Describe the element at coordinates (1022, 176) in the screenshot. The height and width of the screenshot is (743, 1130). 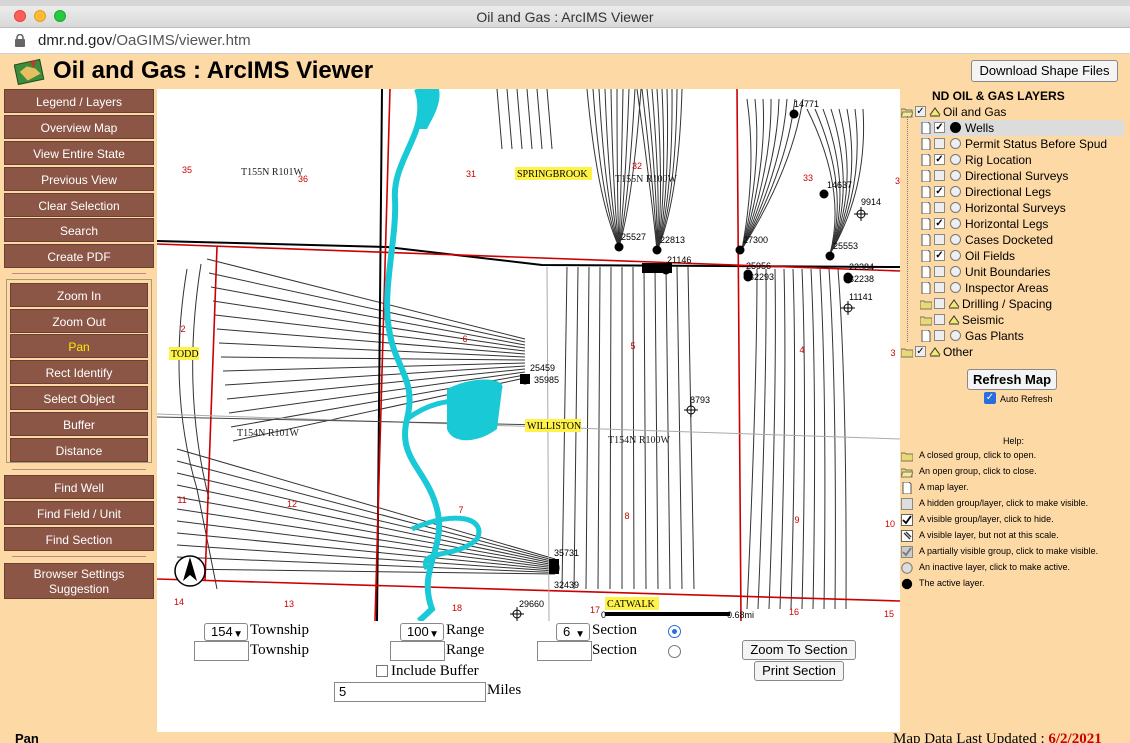
I see `layer-row-directional-surveys: Directional Surveys` at that location.